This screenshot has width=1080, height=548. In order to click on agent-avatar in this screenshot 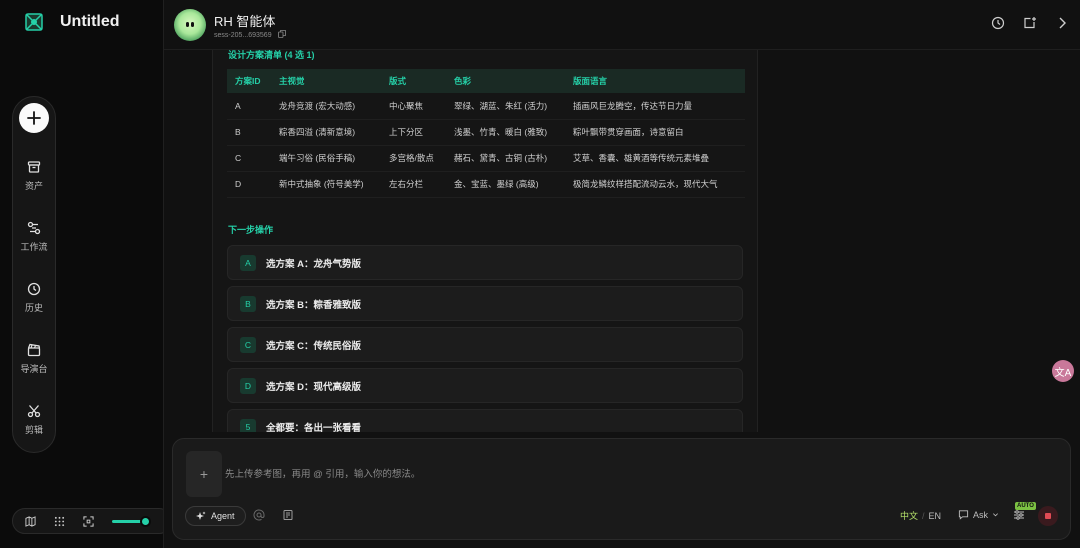, I will do `click(190, 25)`.